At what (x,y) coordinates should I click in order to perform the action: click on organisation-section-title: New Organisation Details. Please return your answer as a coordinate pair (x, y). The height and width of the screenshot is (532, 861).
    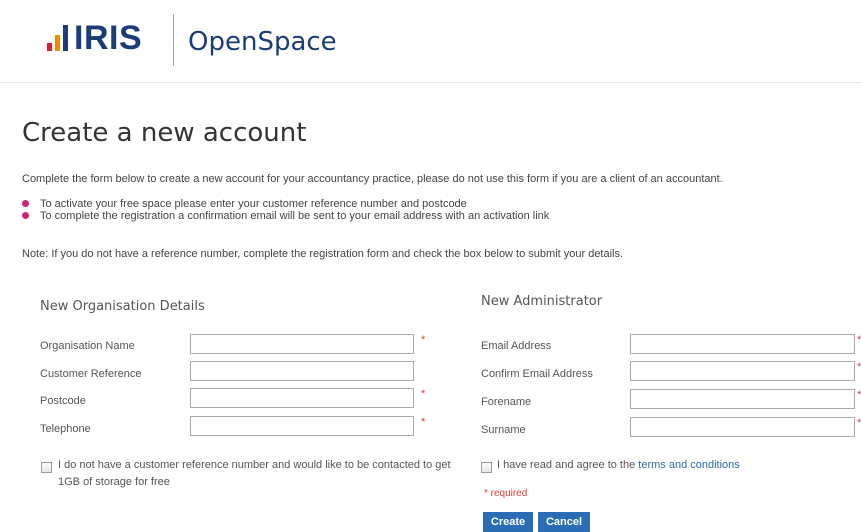
    Looking at the image, I should click on (122, 306).